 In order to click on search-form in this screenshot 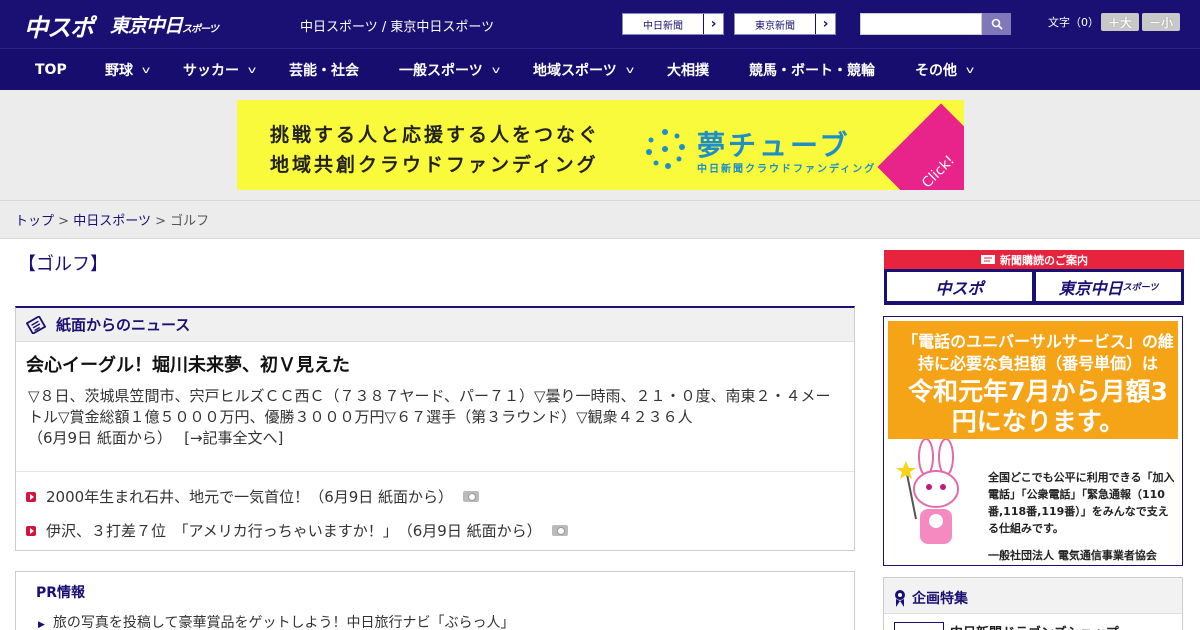, I will do `click(935, 24)`.